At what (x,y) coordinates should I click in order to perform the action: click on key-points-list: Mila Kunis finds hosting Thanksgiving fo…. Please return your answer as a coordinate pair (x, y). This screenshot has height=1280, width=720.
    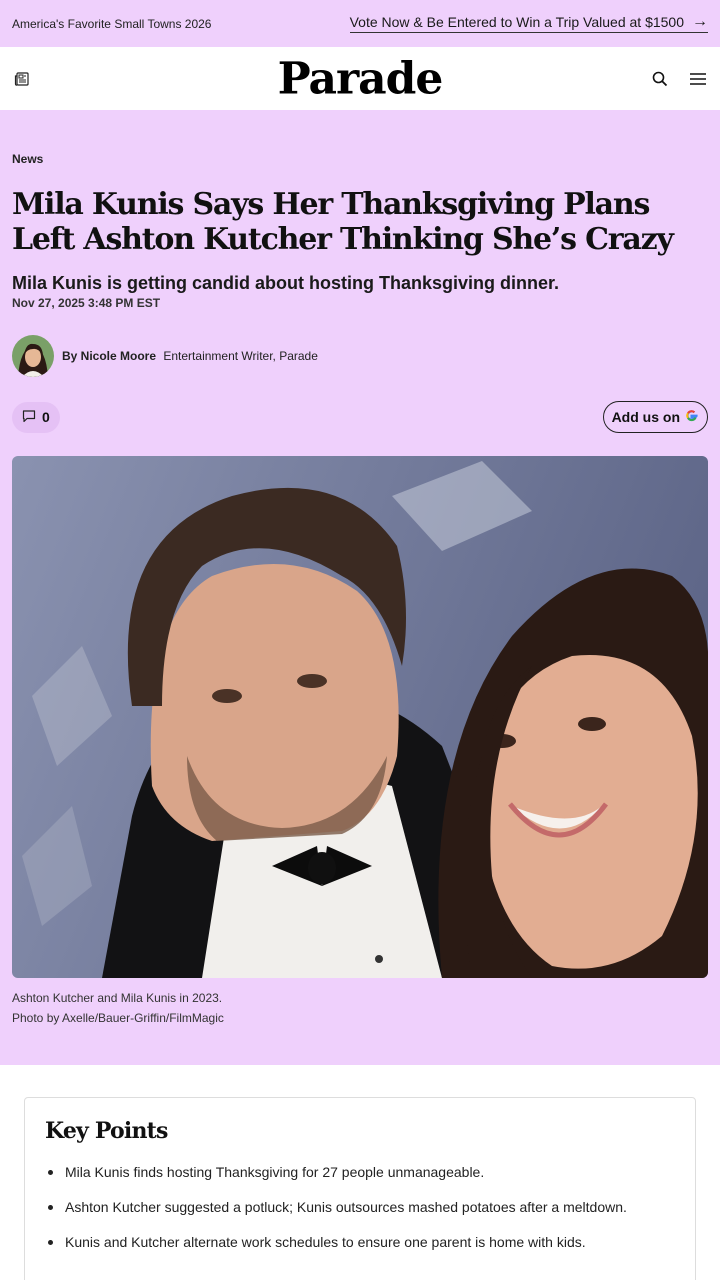
    Looking at the image, I should click on (360, 1207).